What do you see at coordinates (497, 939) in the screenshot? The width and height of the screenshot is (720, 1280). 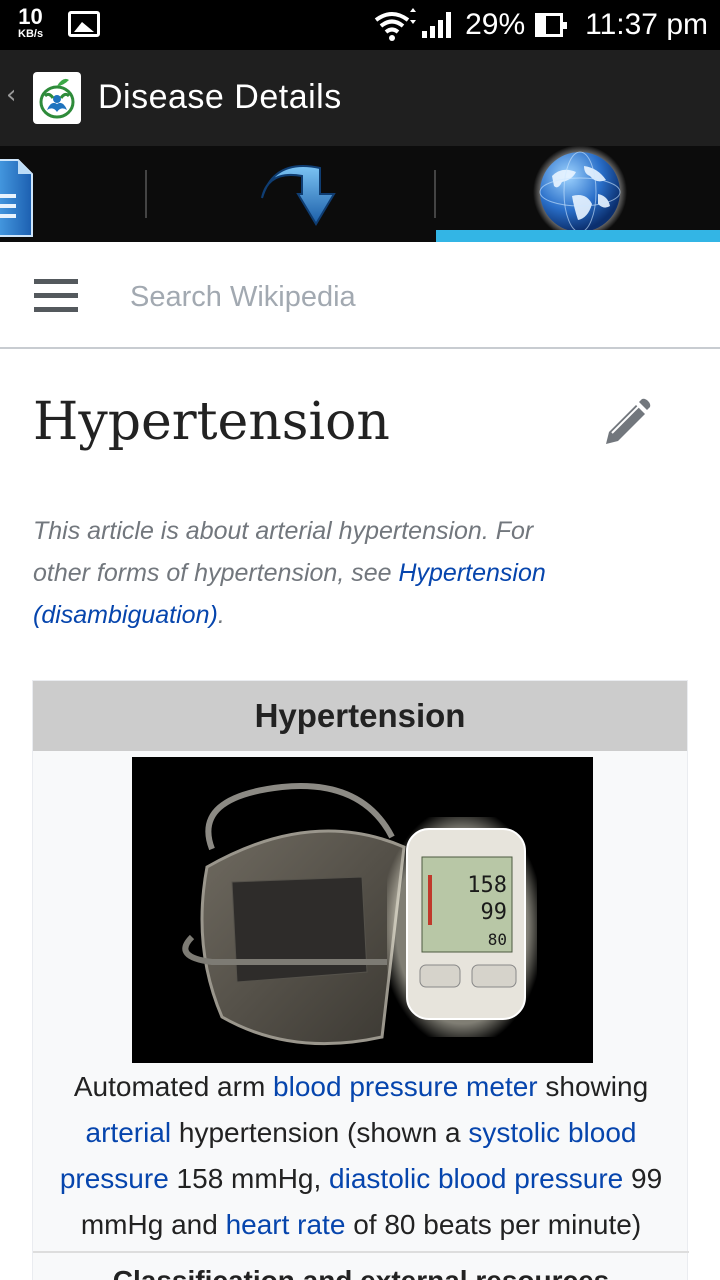 I see `pulse-reading: 80` at bounding box center [497, 939].